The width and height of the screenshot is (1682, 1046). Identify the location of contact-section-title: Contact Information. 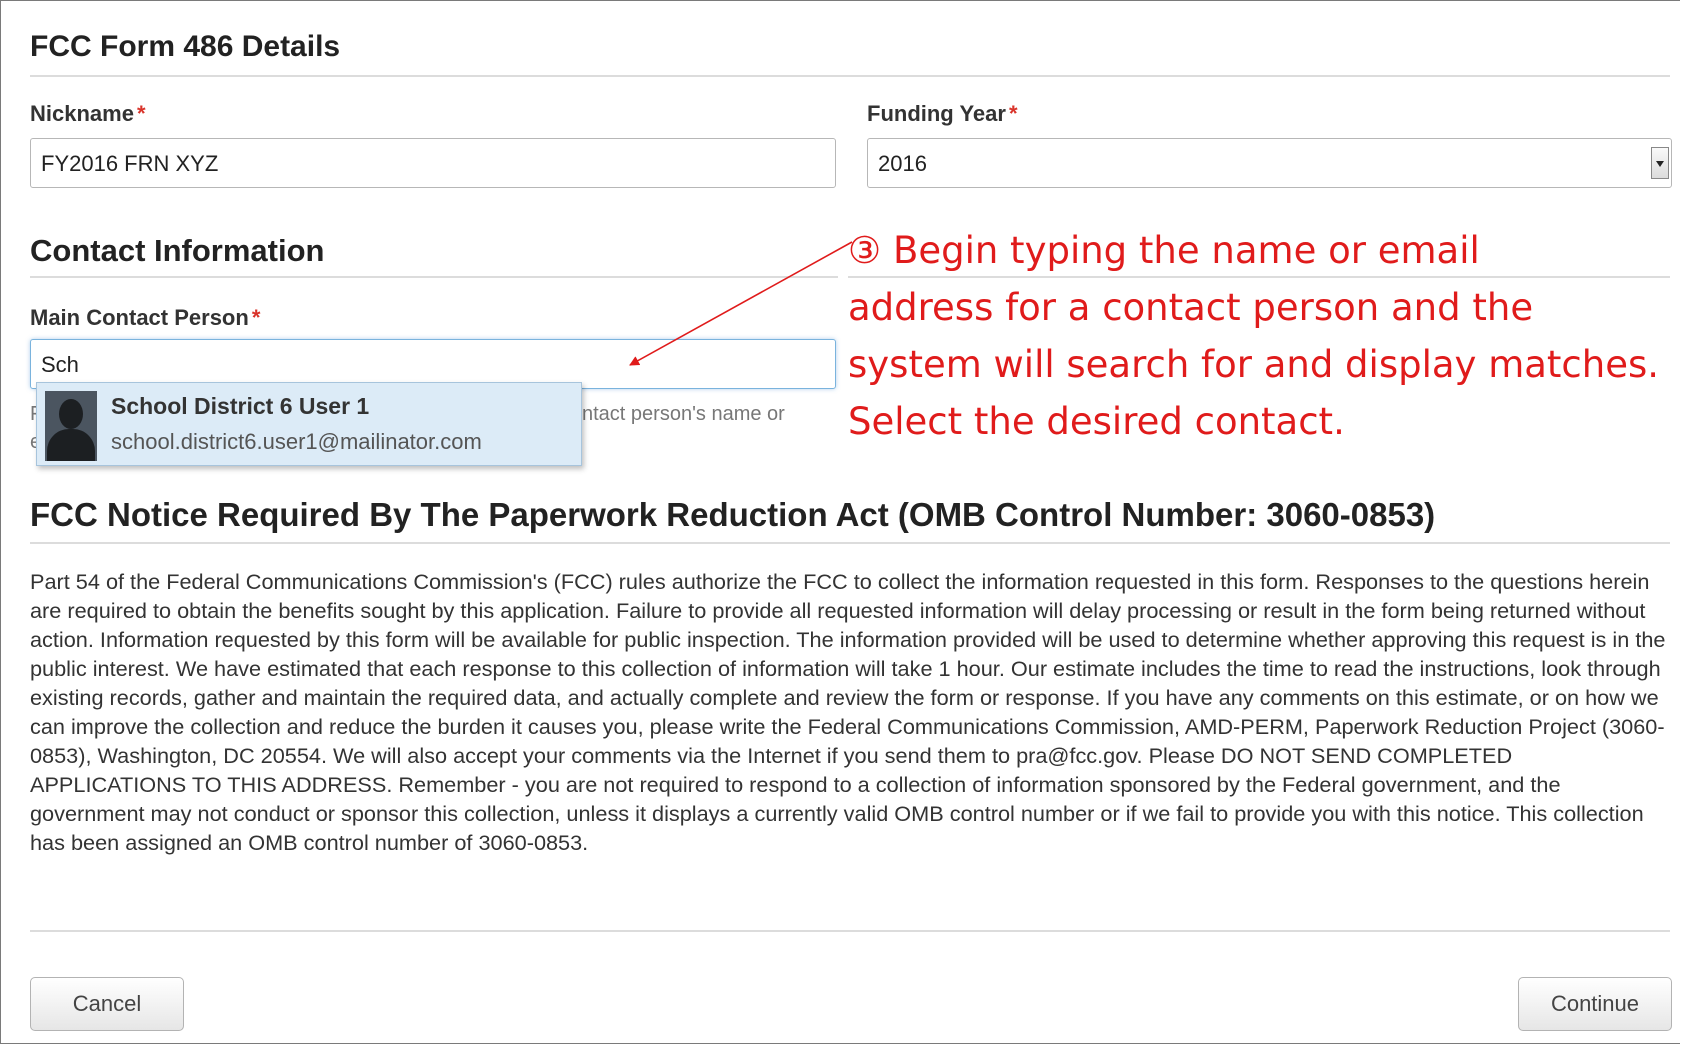
(177, 250).